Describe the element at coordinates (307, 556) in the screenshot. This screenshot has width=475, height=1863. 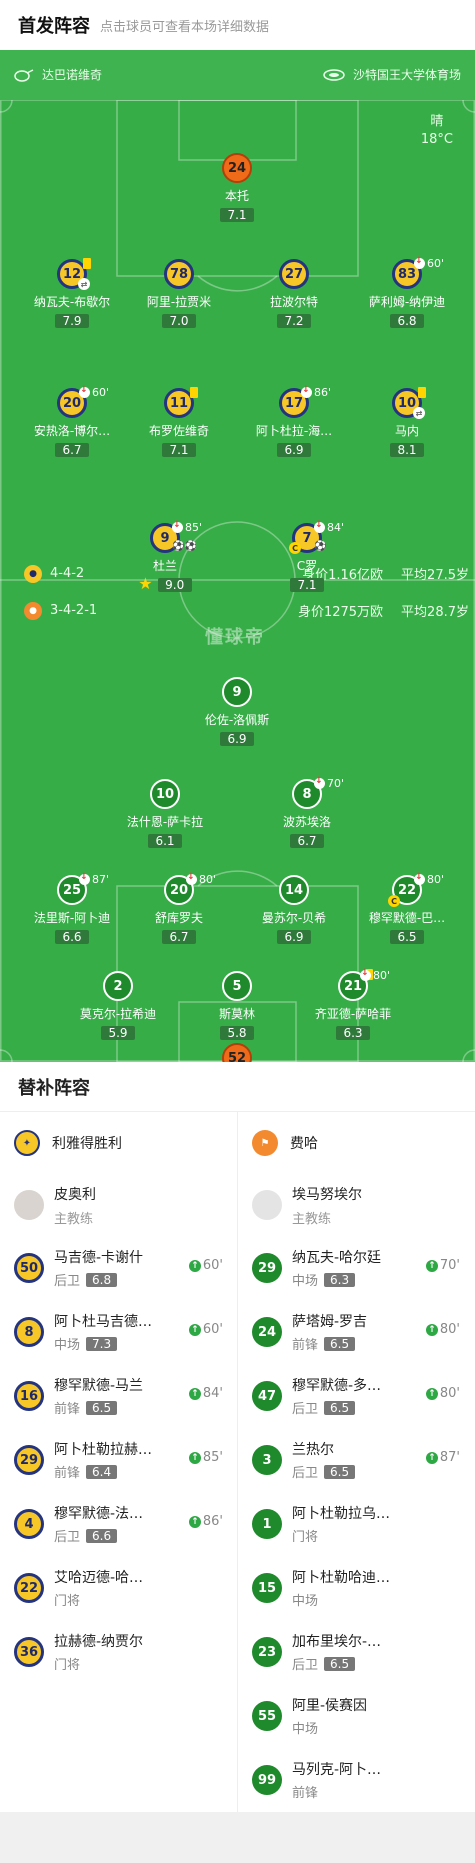
I see `home-player: 7C84'⚽C罗7.1` at that location.